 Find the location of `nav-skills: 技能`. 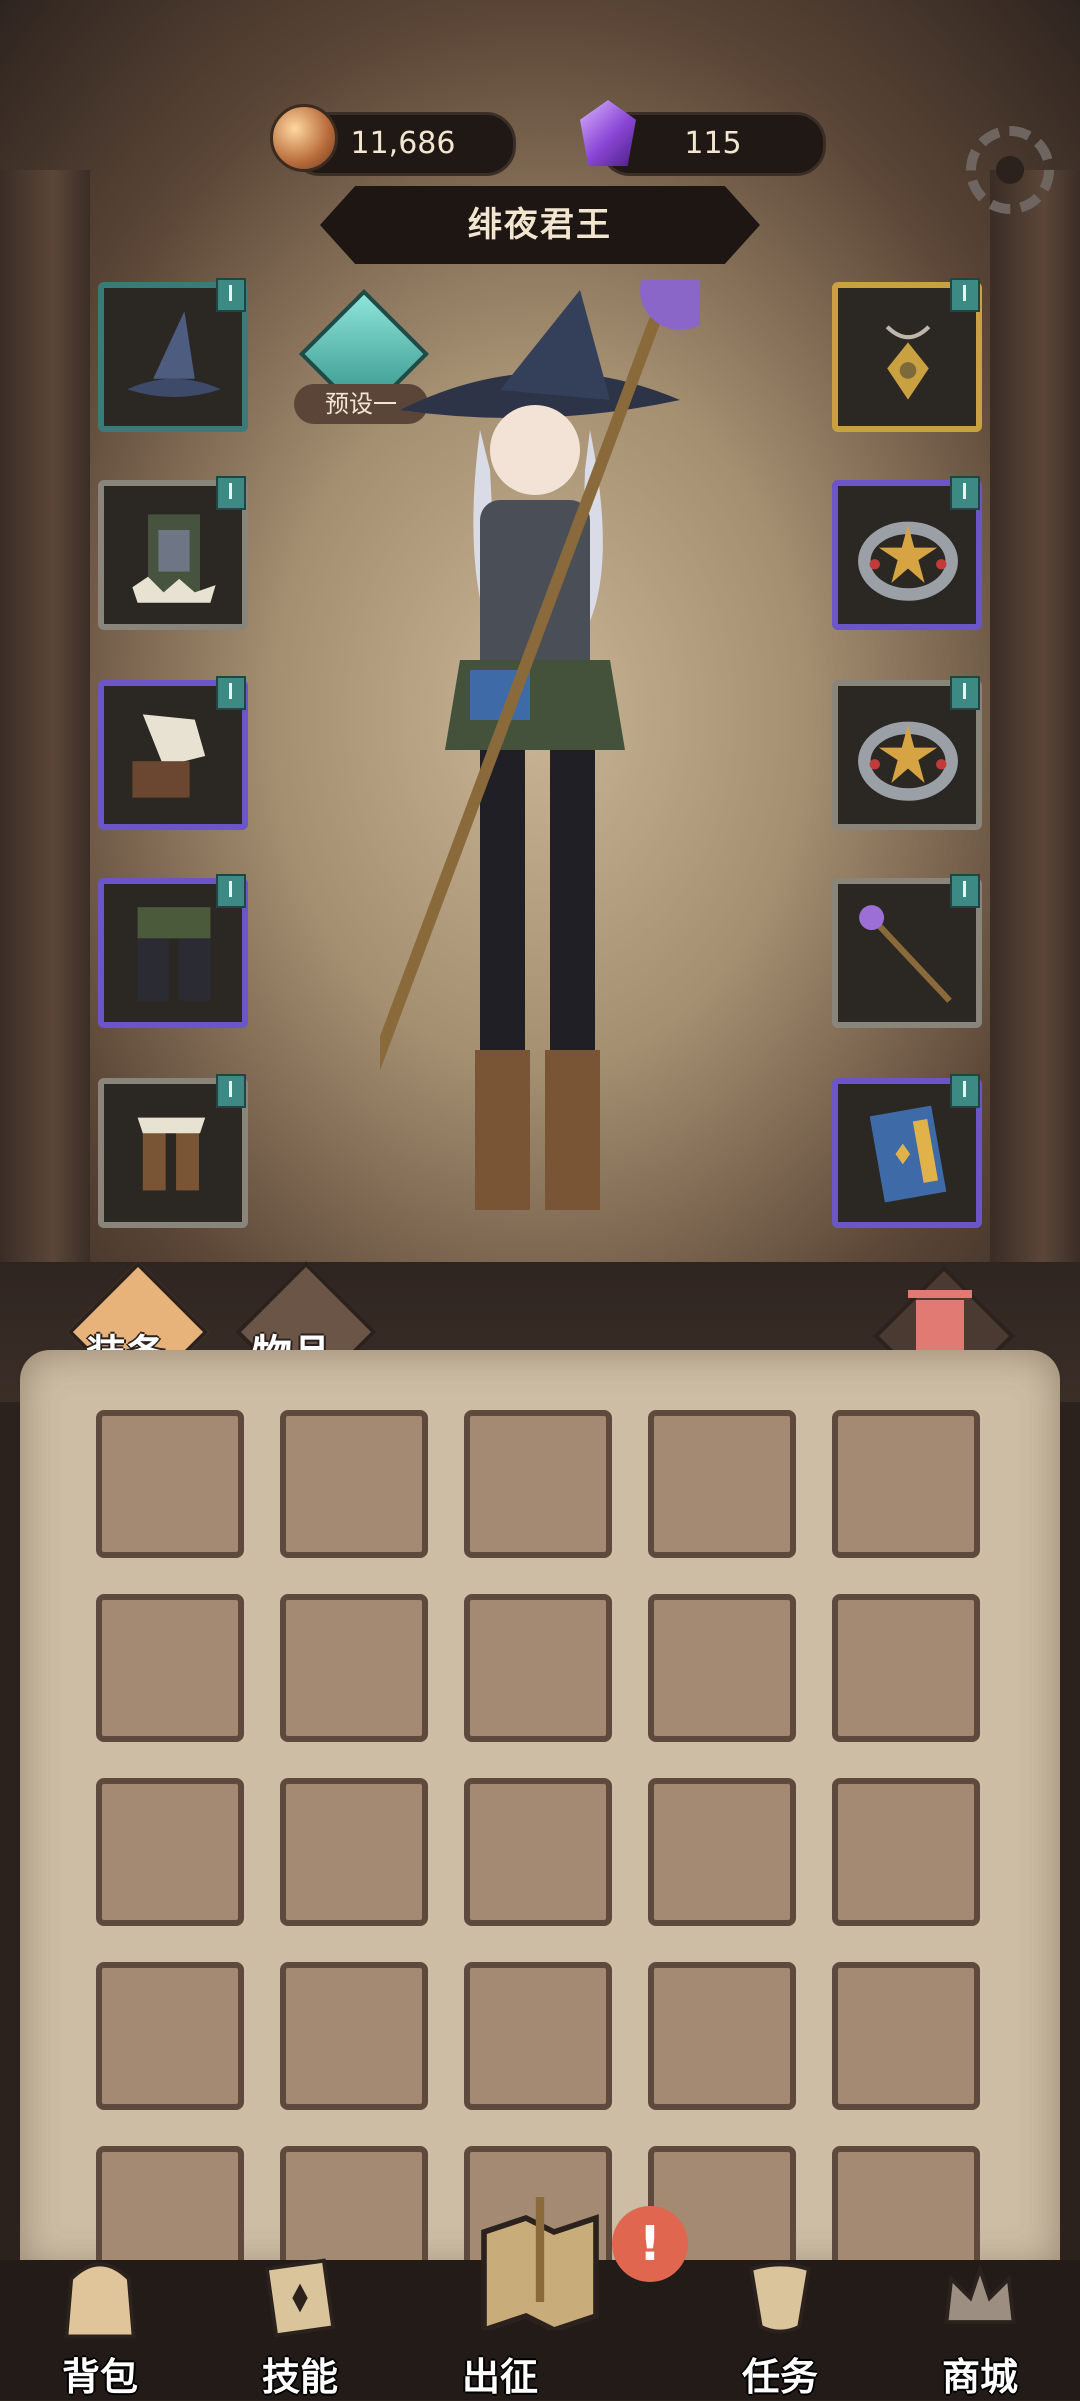

nav-skills: 技能 is located at coordinates (300, 2329).